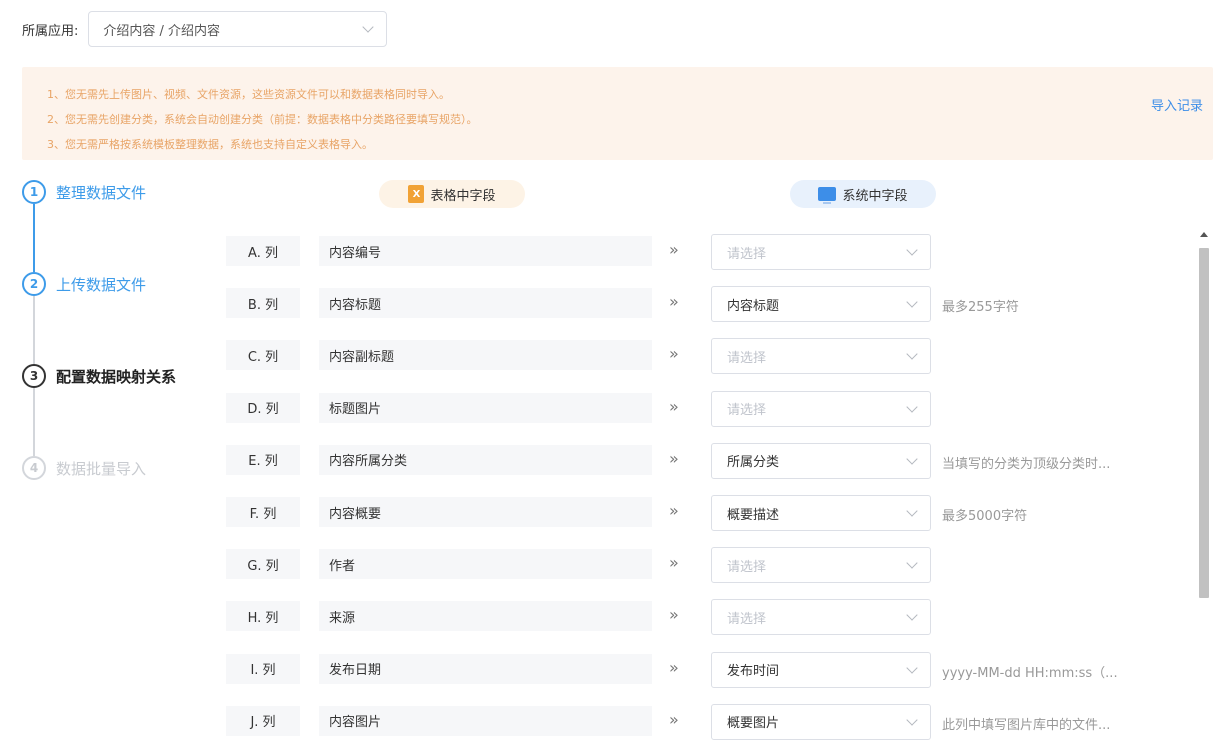 The image size is (1223, 743). I want to click on mapping-row: H. 列来源 » 请选择, so click(711, 617).